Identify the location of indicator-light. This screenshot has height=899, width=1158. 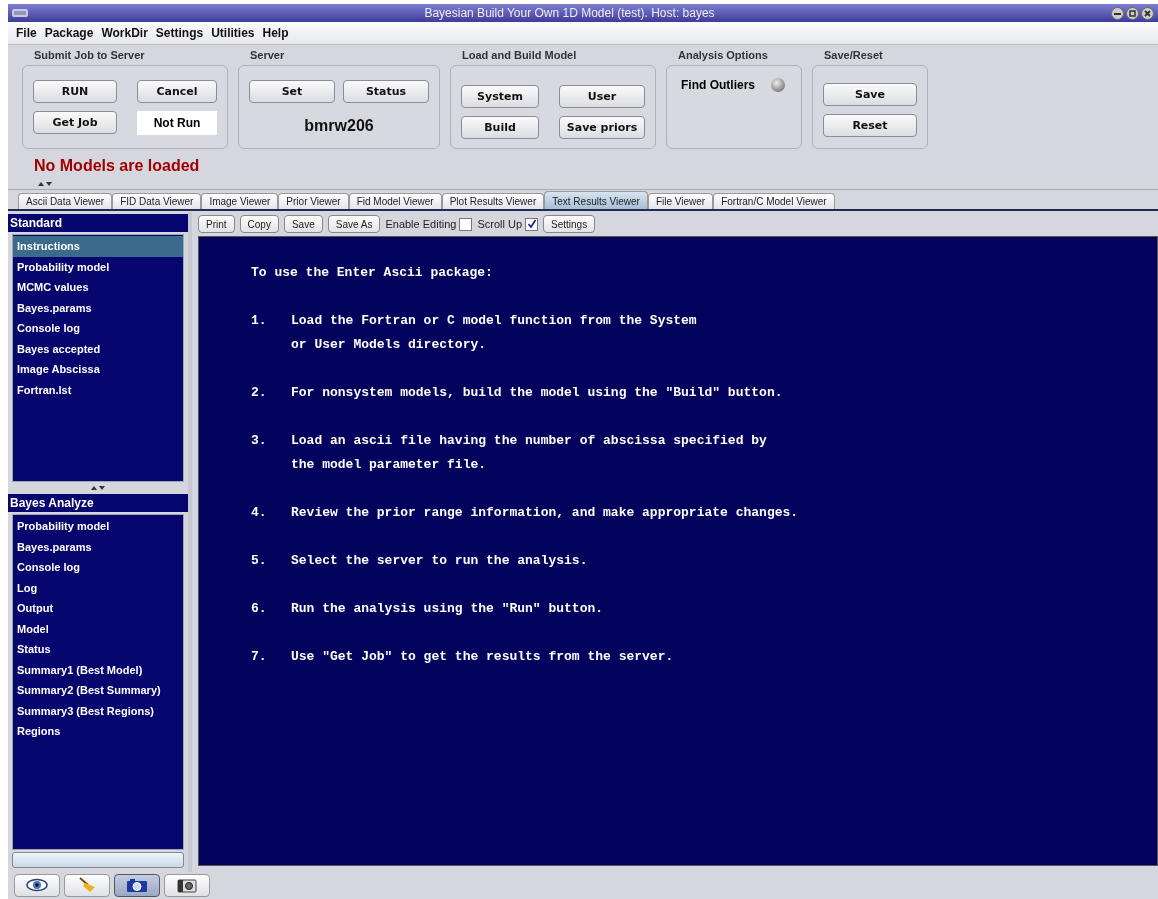
(778, 85).